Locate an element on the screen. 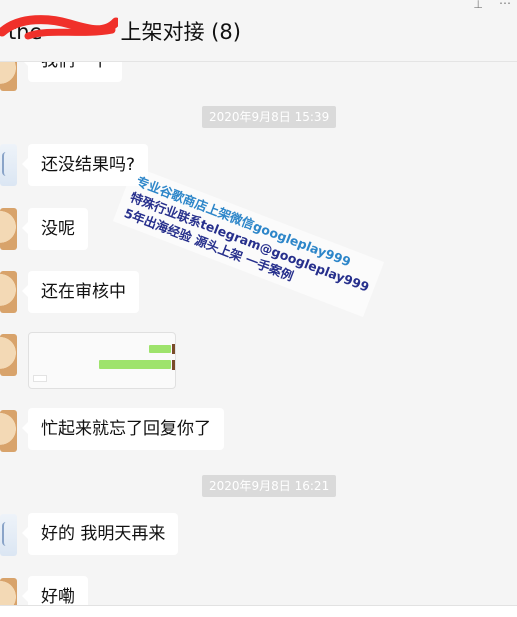  more-icon: ⋯ is located at coordinates (505, 5).